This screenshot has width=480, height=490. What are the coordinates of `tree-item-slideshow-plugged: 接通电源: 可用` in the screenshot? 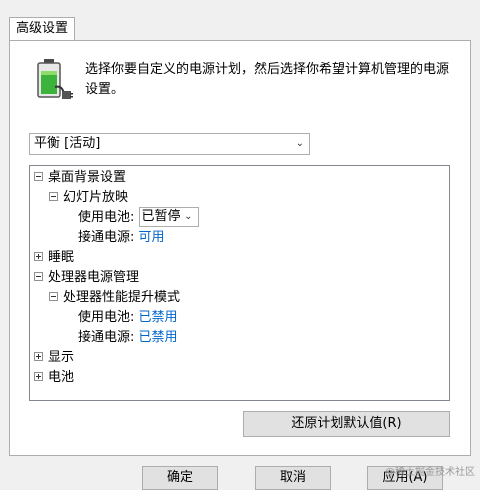 It's located at (121, 238).